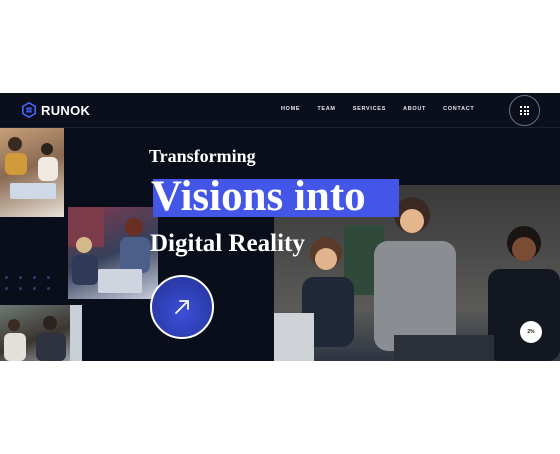 The height and width of the screenshot is (454, 560). I want to click on menu-button, so click(524, 110).